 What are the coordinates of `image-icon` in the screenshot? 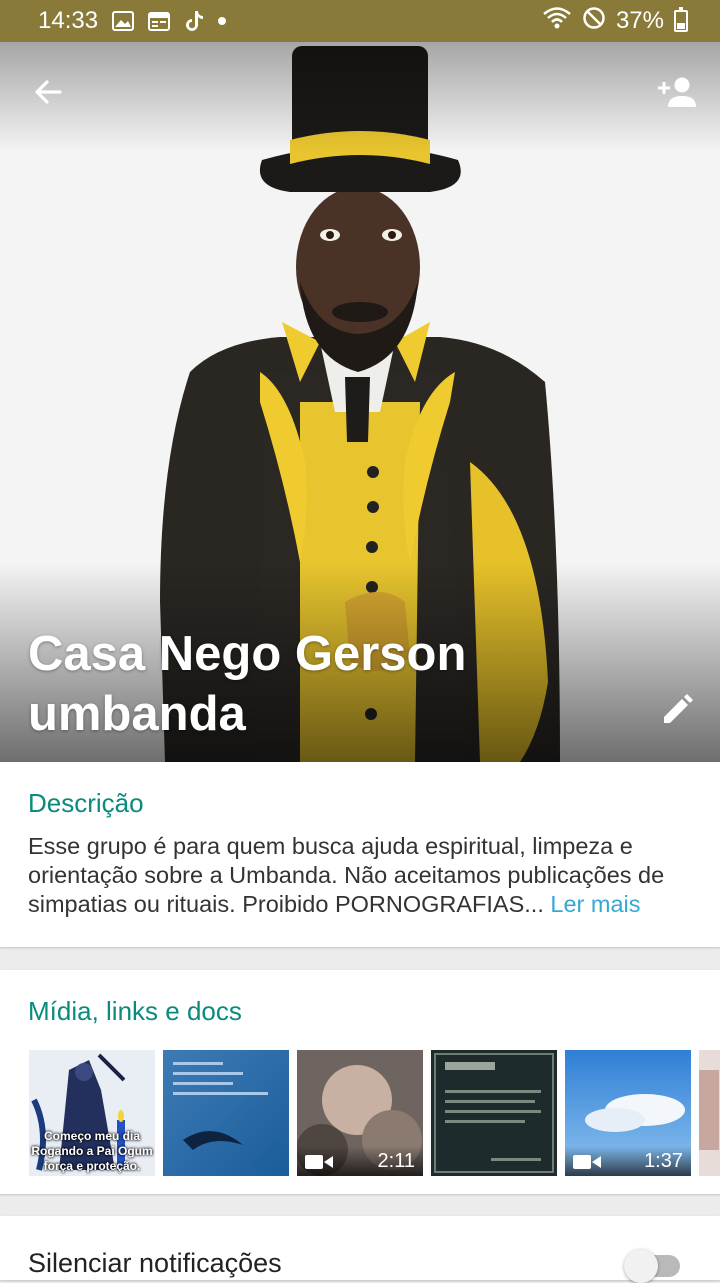 It's located at (123, 21).